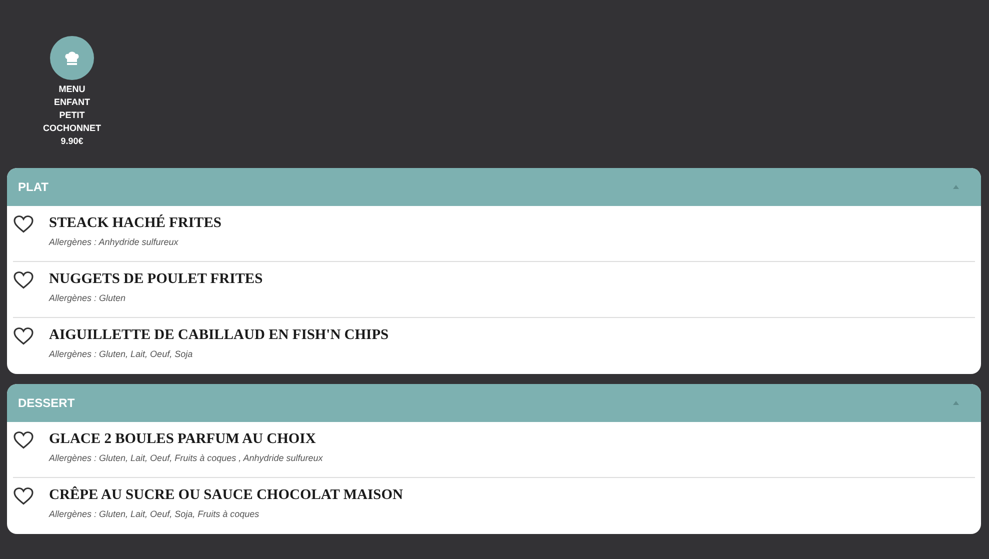 This screenshot has height=559, width=989. I want to click on dish-name: CRÊPE AU SUCRE OU SAUCE CHOCOLAT MAISON, so click(226, 495).